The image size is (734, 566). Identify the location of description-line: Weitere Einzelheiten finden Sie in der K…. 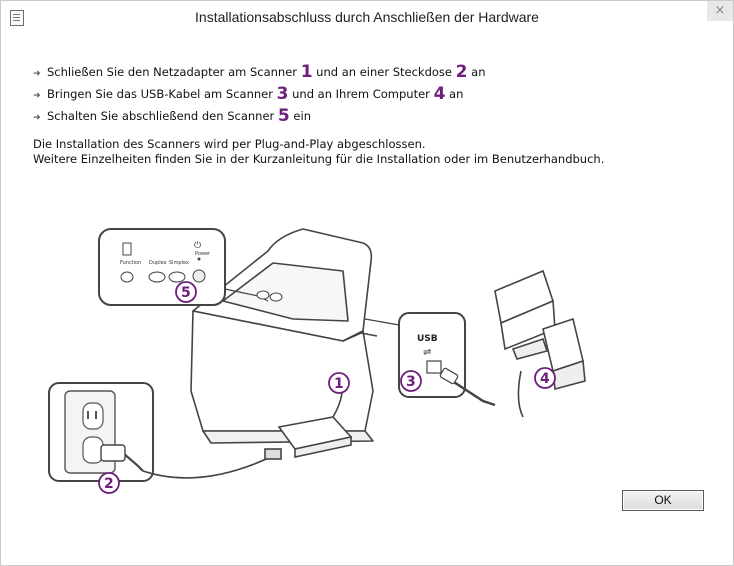
(319, 159).